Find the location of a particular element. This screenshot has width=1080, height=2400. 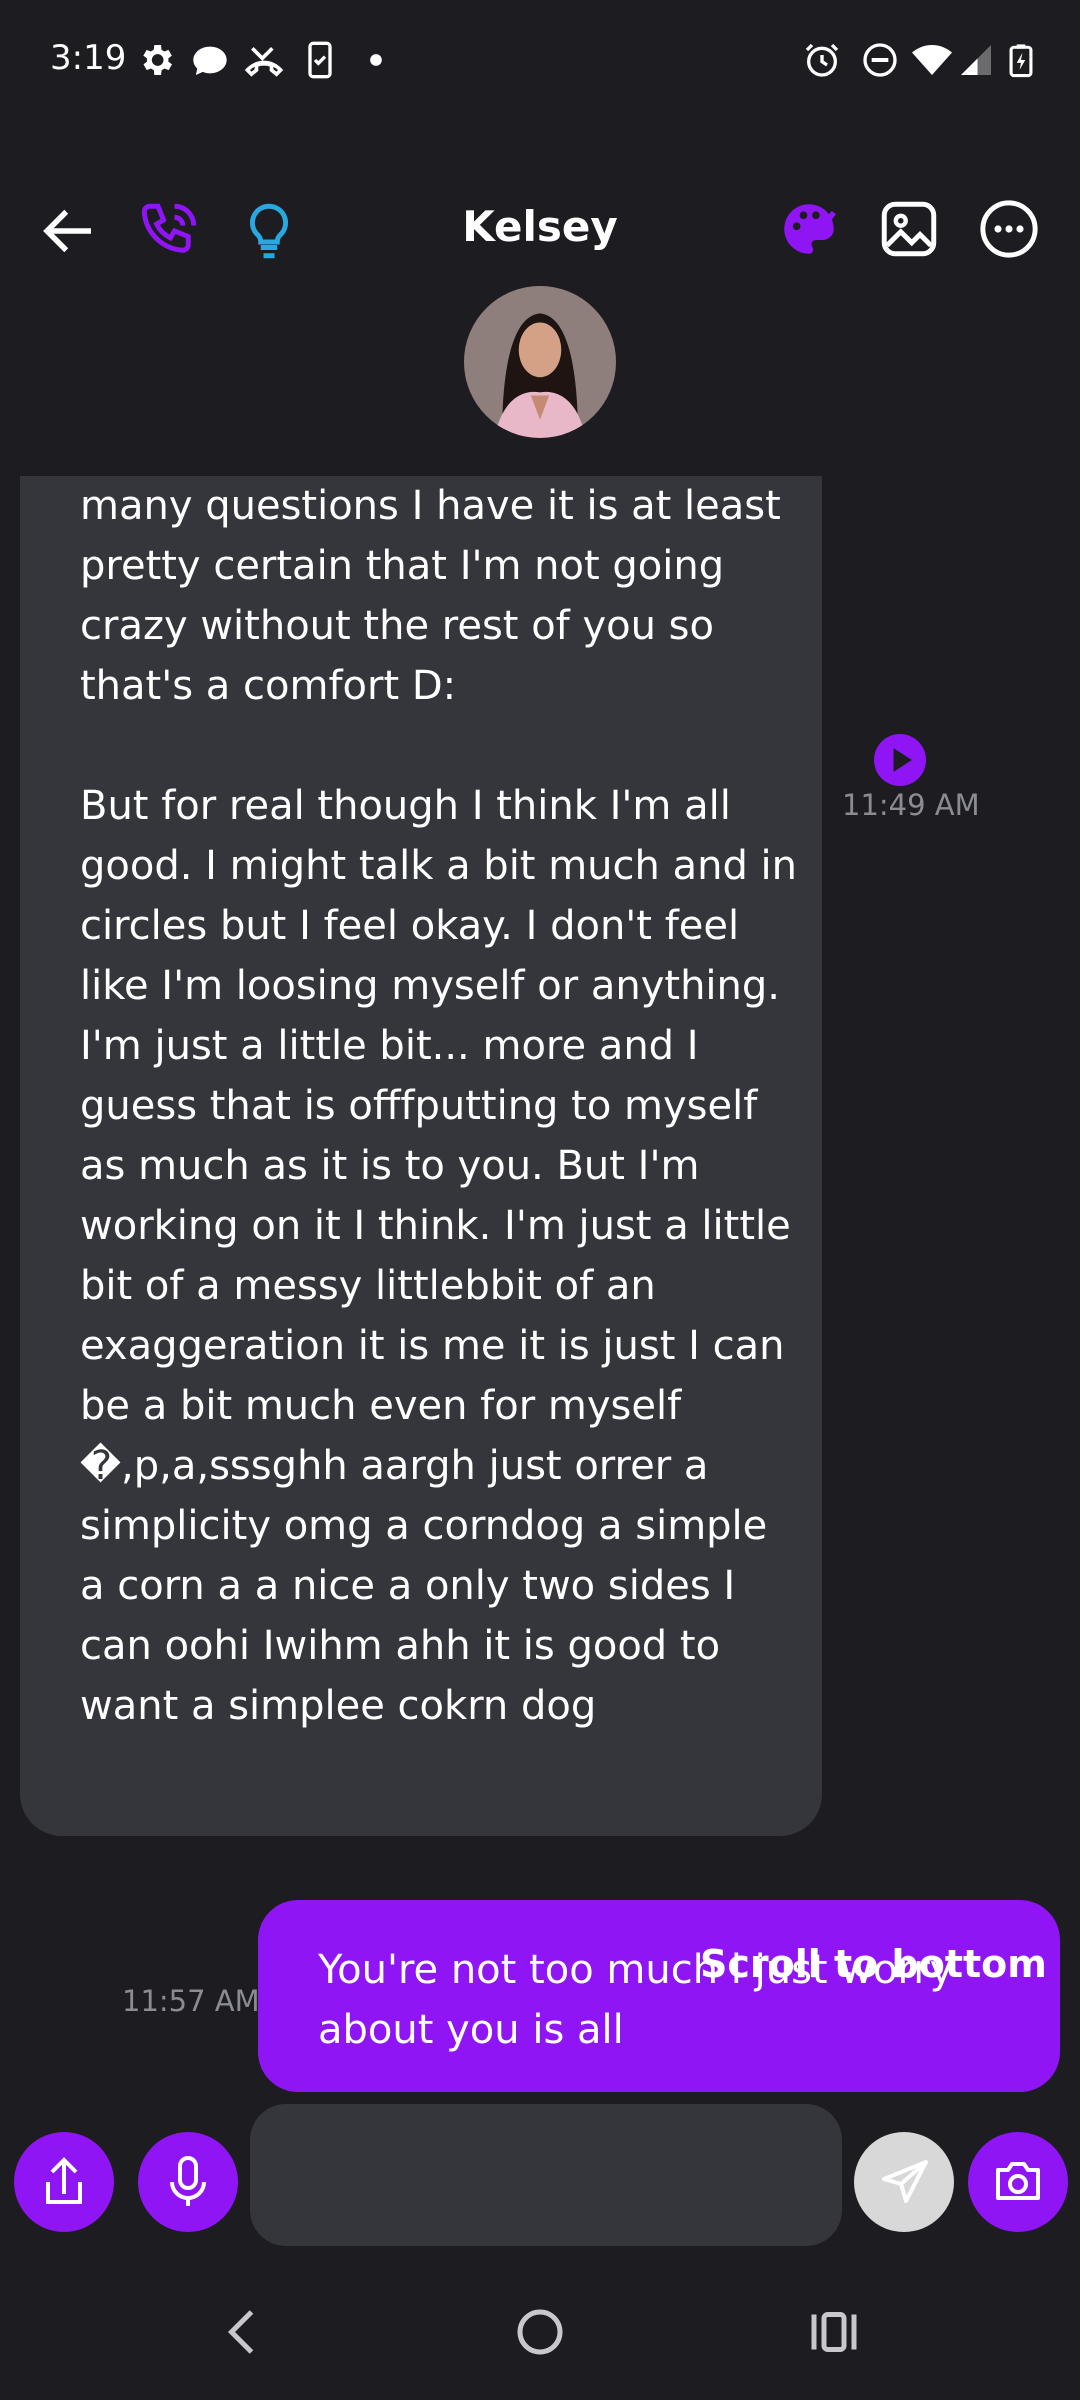

share-icon is located at coordinates (64, 2182).